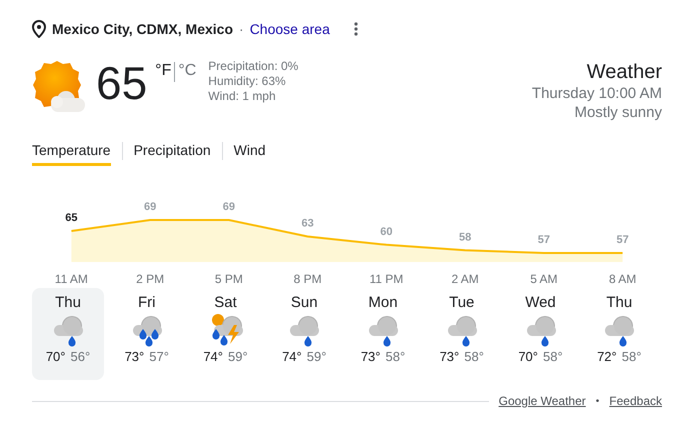 Image resolution: width=690 pixels, height=423 pixels. What do you see at coordinates (147, 302) in the screenshot?
I see `day-name: Fri` at bounding box center [147, 302].